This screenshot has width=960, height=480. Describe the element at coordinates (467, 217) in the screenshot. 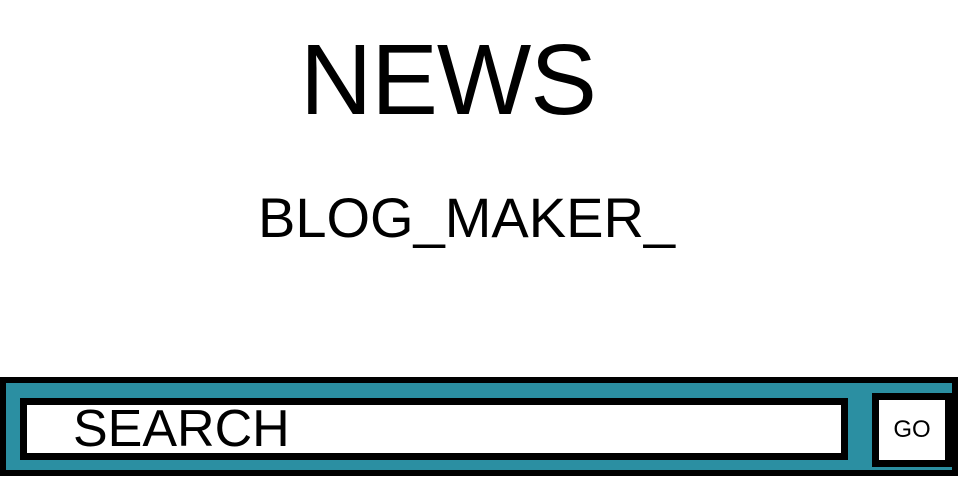

I see `blog-name: BLOG_MAKER_` at that location.